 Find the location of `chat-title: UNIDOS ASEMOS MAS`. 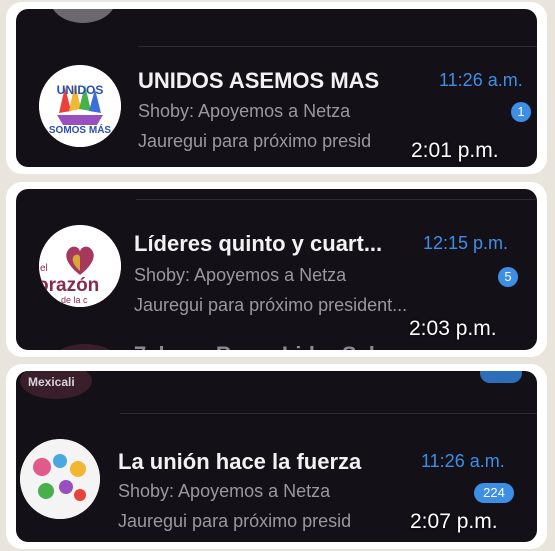

chat-title: UNIDOS ASEMOS MAS is located at coordinates (259, 80).